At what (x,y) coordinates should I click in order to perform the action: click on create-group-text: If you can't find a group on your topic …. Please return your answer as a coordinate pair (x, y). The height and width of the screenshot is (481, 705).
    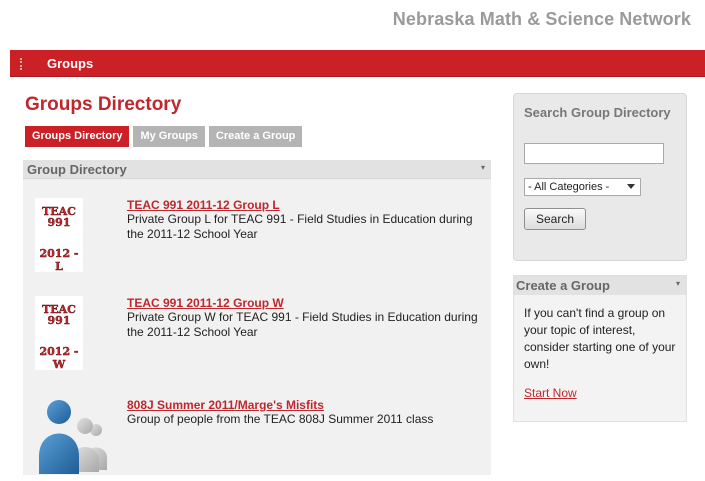
    Looking at the image, I should click on (600, 338).